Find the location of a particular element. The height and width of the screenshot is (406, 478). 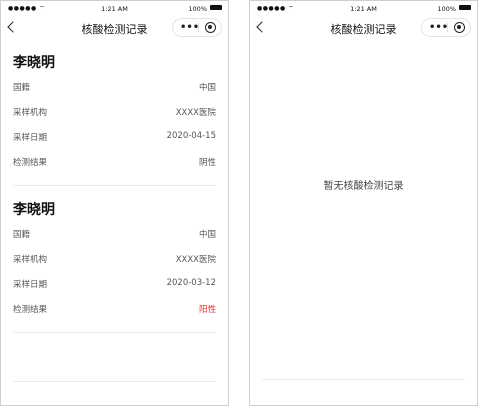

empty-state-message: 暂无核酸检测记录 is located at coordinates (363, 186).